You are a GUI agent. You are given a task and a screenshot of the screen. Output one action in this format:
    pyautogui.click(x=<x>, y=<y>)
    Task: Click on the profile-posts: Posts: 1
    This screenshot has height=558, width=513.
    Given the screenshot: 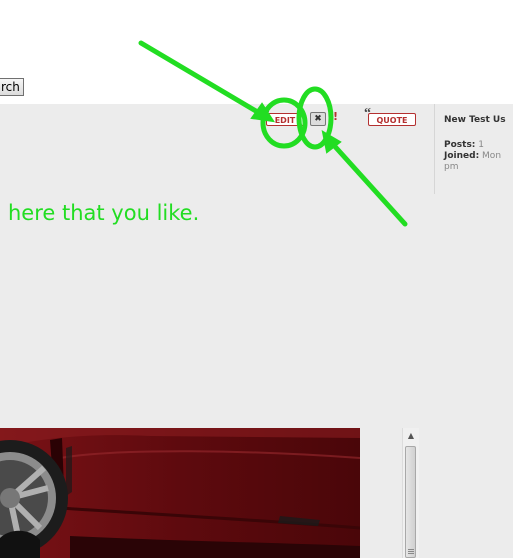 What is the action you would take?
    pyautogui.click(x=464, y=145)
    